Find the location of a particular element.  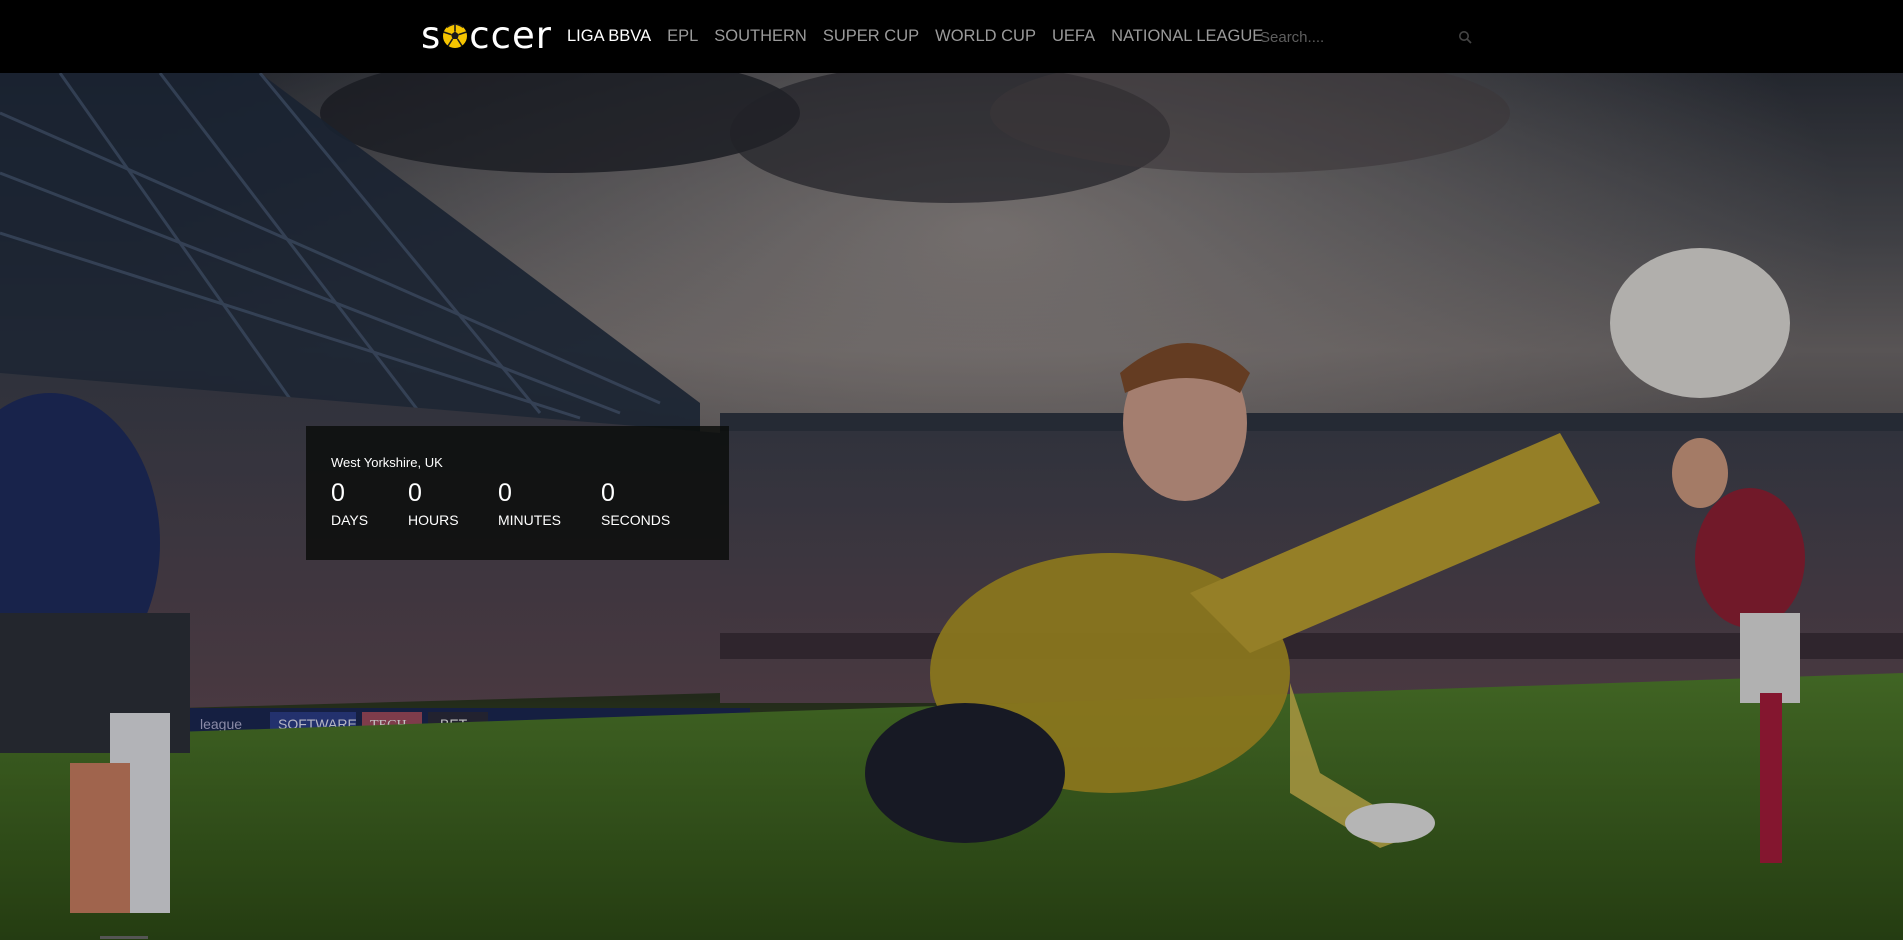

site-logo: s ccer is located at coordinates (486, 36).